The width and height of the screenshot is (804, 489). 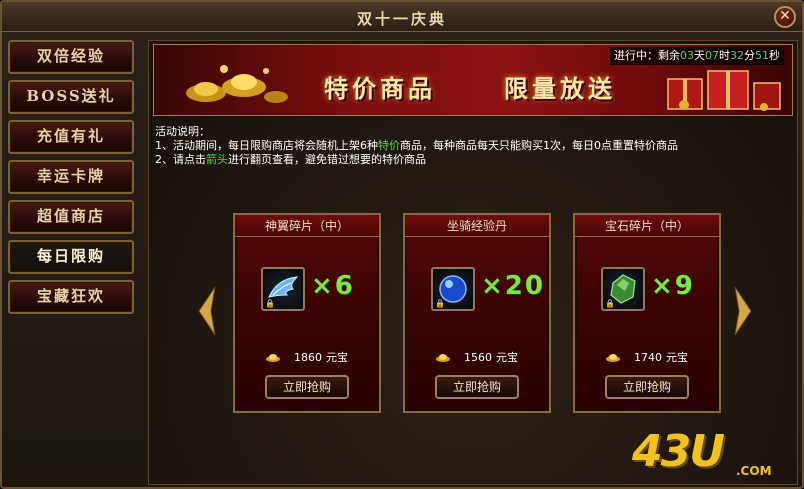 I want to click on countdown-minutes-unit: 分, so click(x=749, y=55).